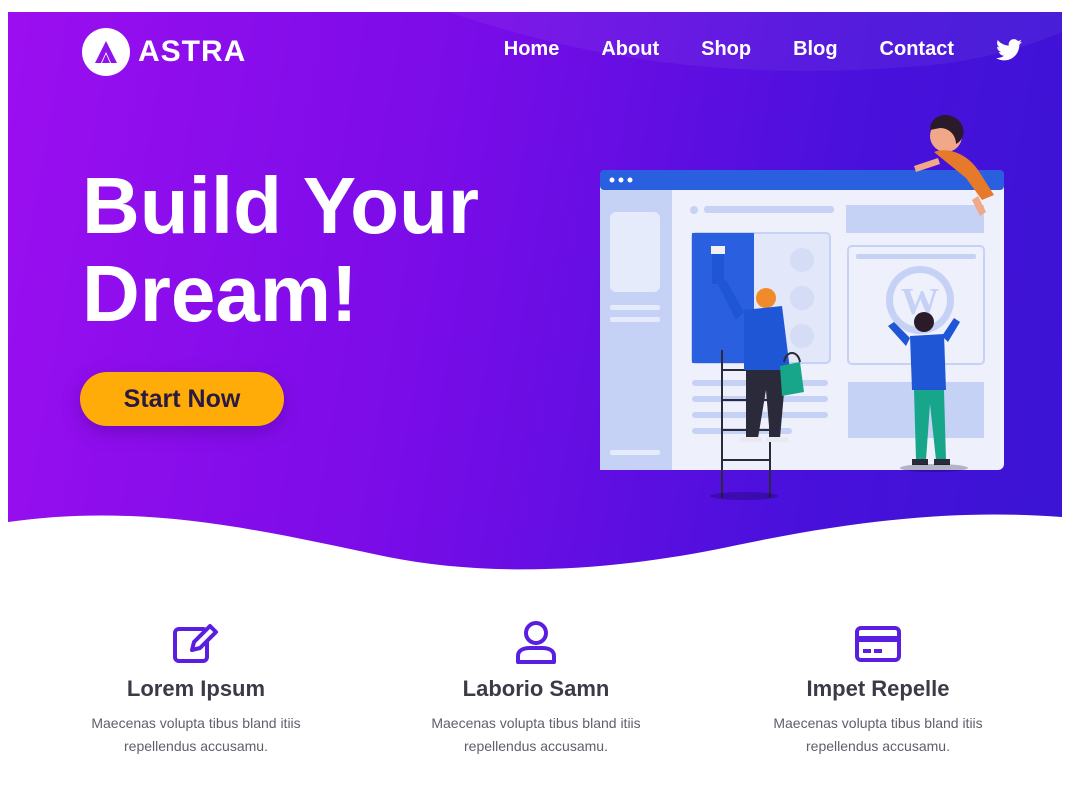 This screenshot has width=1070, height=790. Describe the element at coordinates (536, 642) in the screenshot. I see `user-icon` at that location.